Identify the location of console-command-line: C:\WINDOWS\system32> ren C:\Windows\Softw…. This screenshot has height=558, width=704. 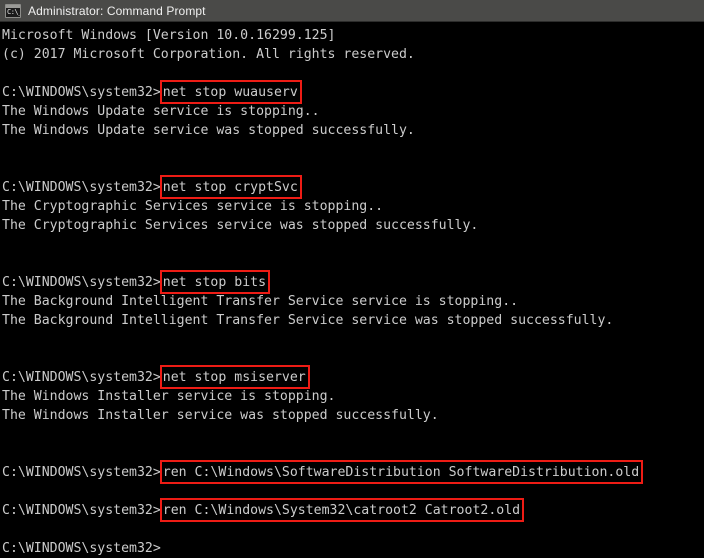
(353, 472).